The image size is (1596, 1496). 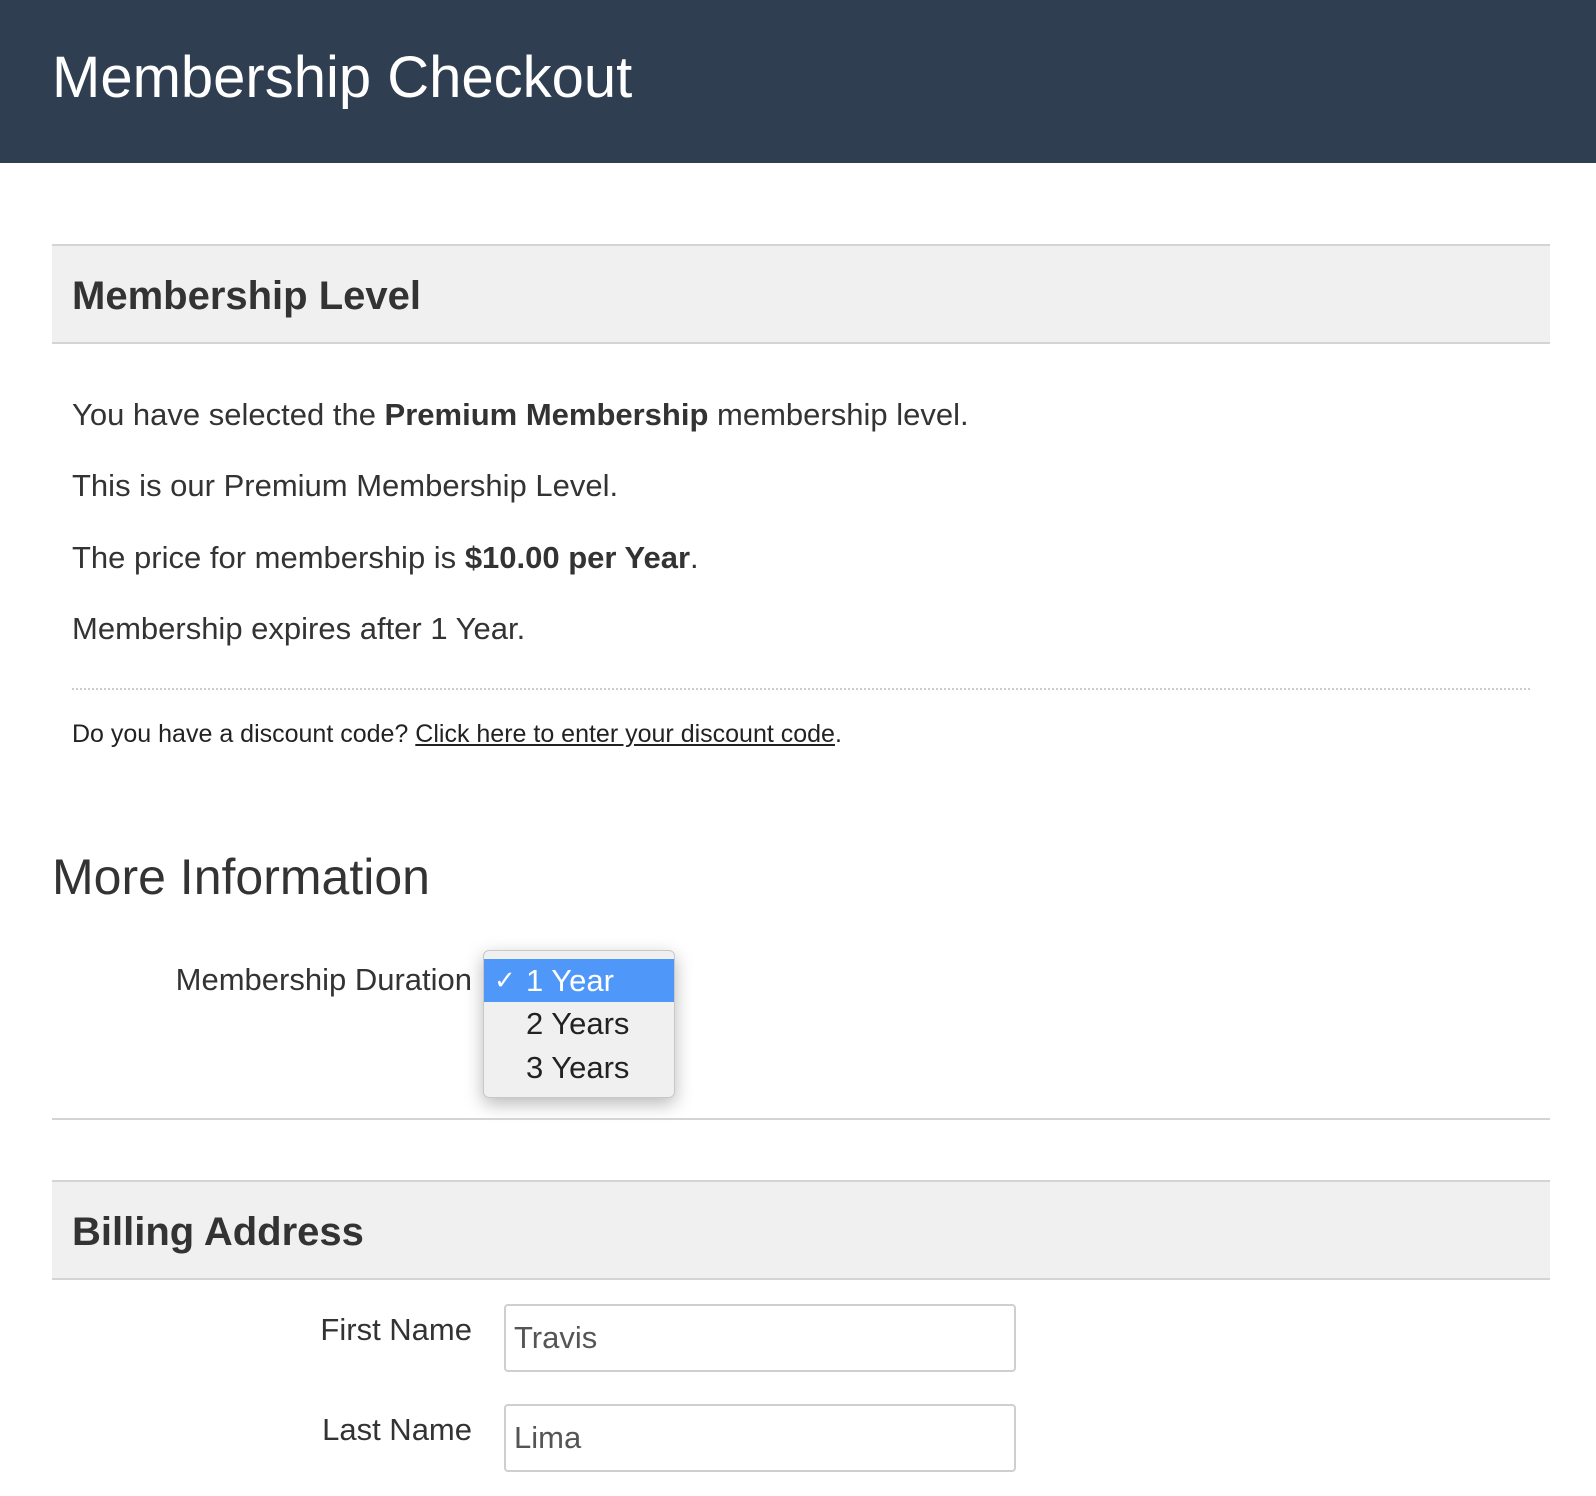 I want to click on duration-option-label: 3 Years, so click(x=578, y=1067).